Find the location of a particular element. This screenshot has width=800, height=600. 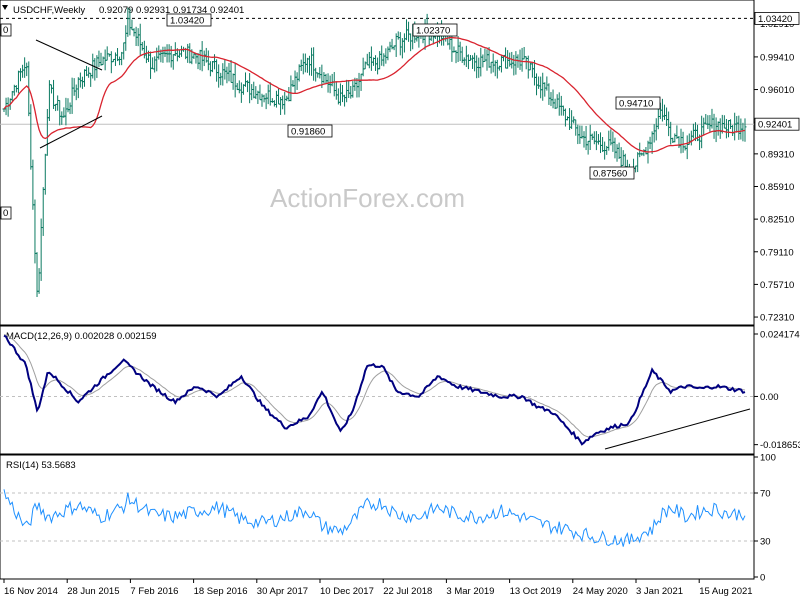

price-tick-label: 0.89310 is located at coordinates (777, 154).